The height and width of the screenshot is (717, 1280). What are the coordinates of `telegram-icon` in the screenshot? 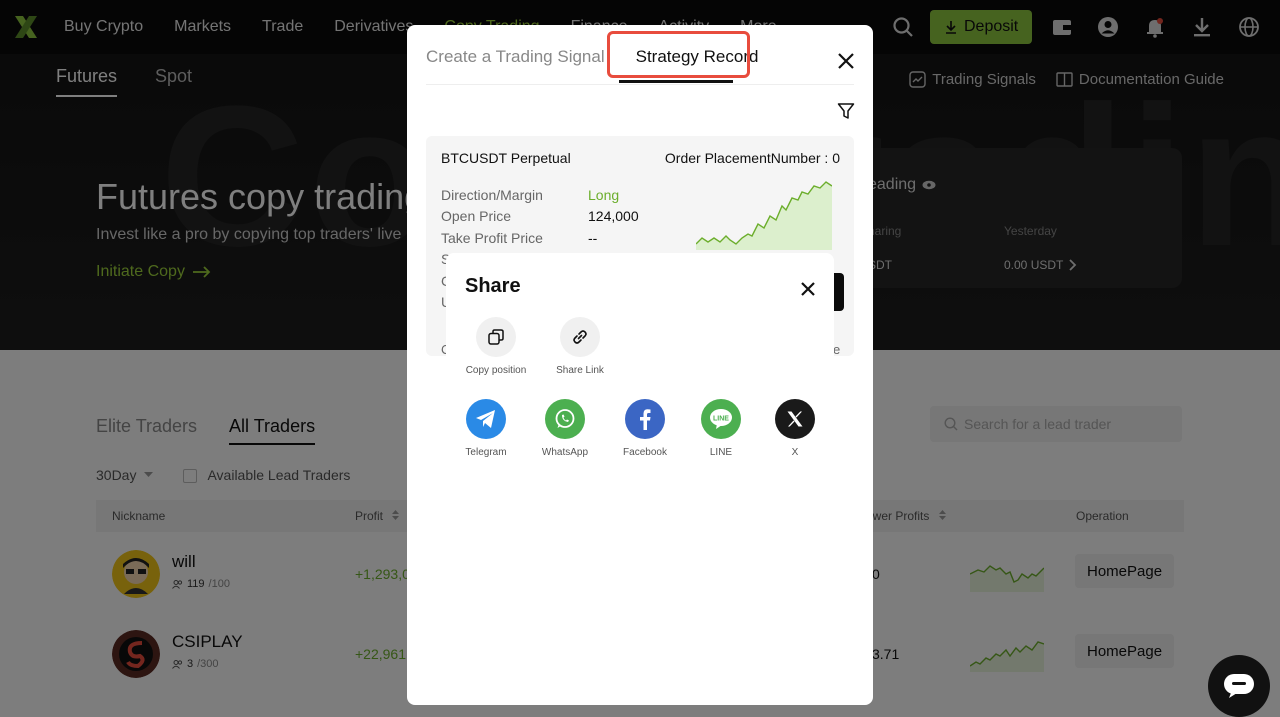 It's located at (485, 419).